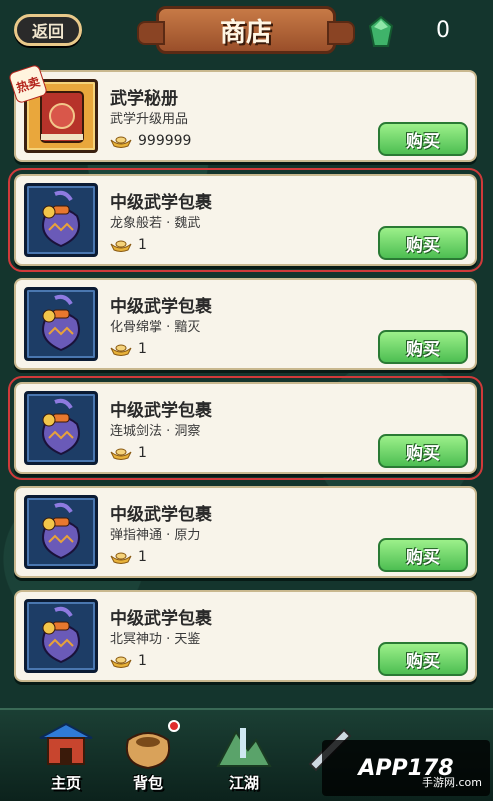  Describe the element at coordinates (155, 639) in the screenshot. I see `item-description: 北冥神功 · 天鉴` at that location.